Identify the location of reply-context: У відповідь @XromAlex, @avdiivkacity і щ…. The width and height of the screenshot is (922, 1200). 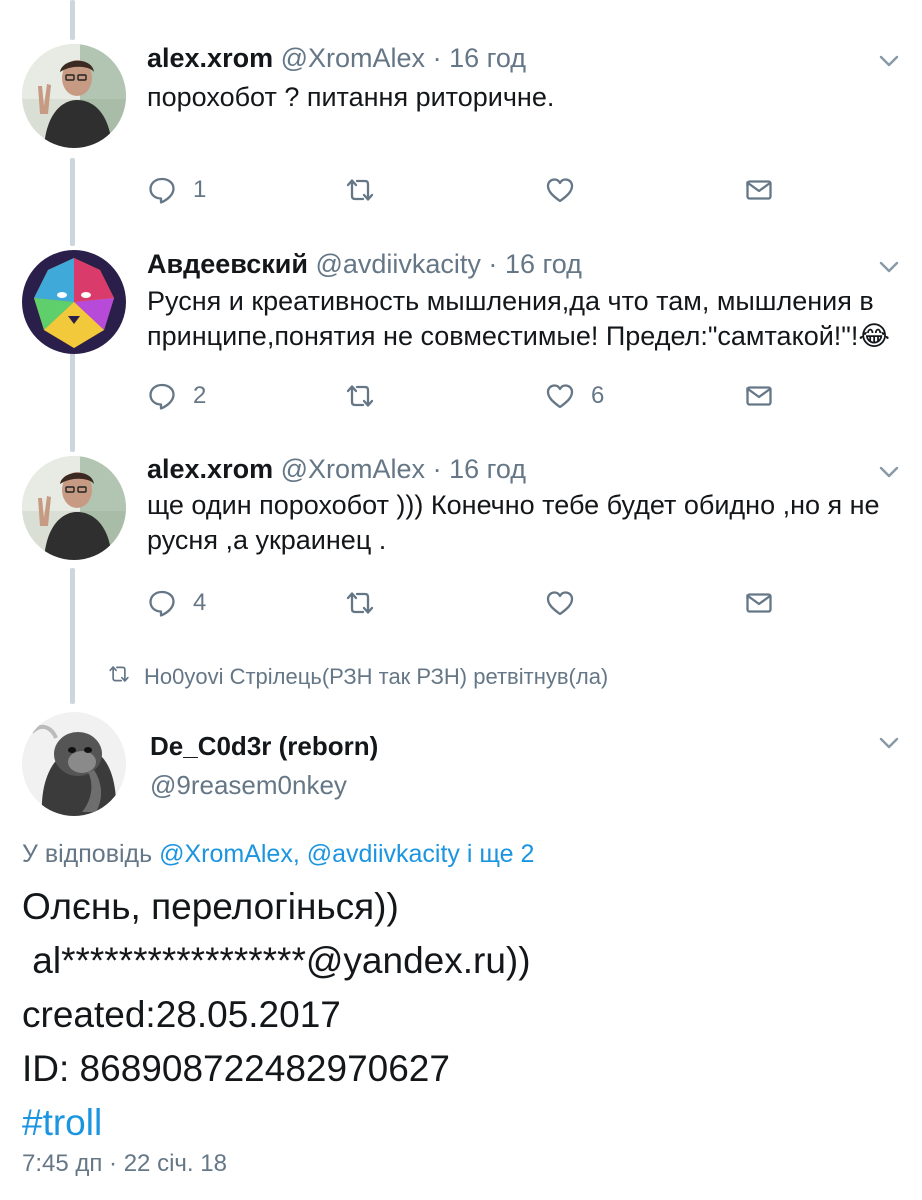
(278, 854).